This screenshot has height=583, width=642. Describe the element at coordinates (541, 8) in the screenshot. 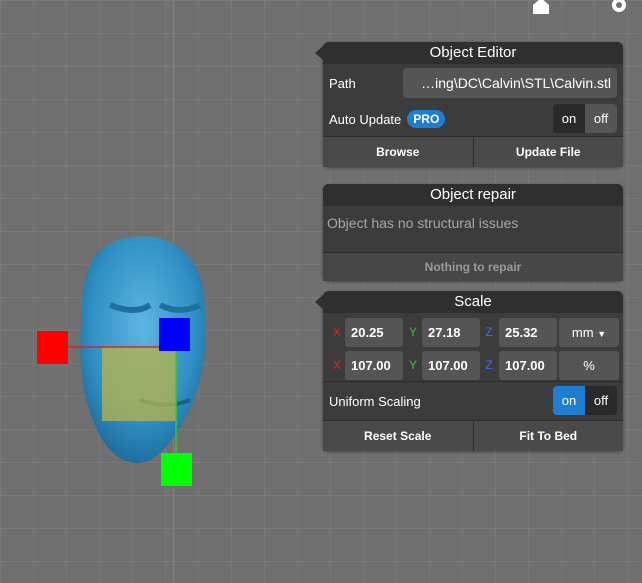

I see `home-icon` at that location.